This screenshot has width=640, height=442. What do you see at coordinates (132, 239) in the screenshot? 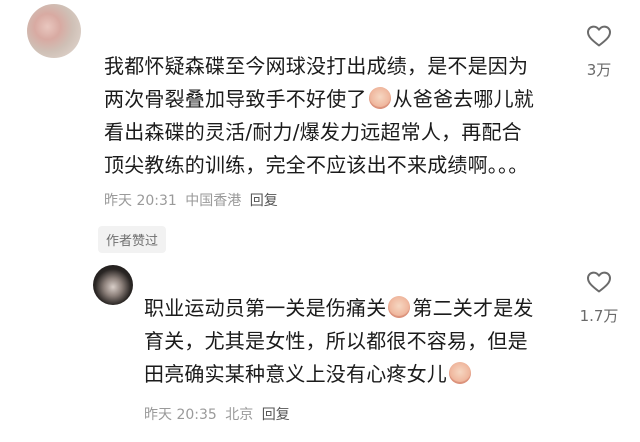
I see `author-liked-badge: 作者赞过` at bounding box center [132, 239].